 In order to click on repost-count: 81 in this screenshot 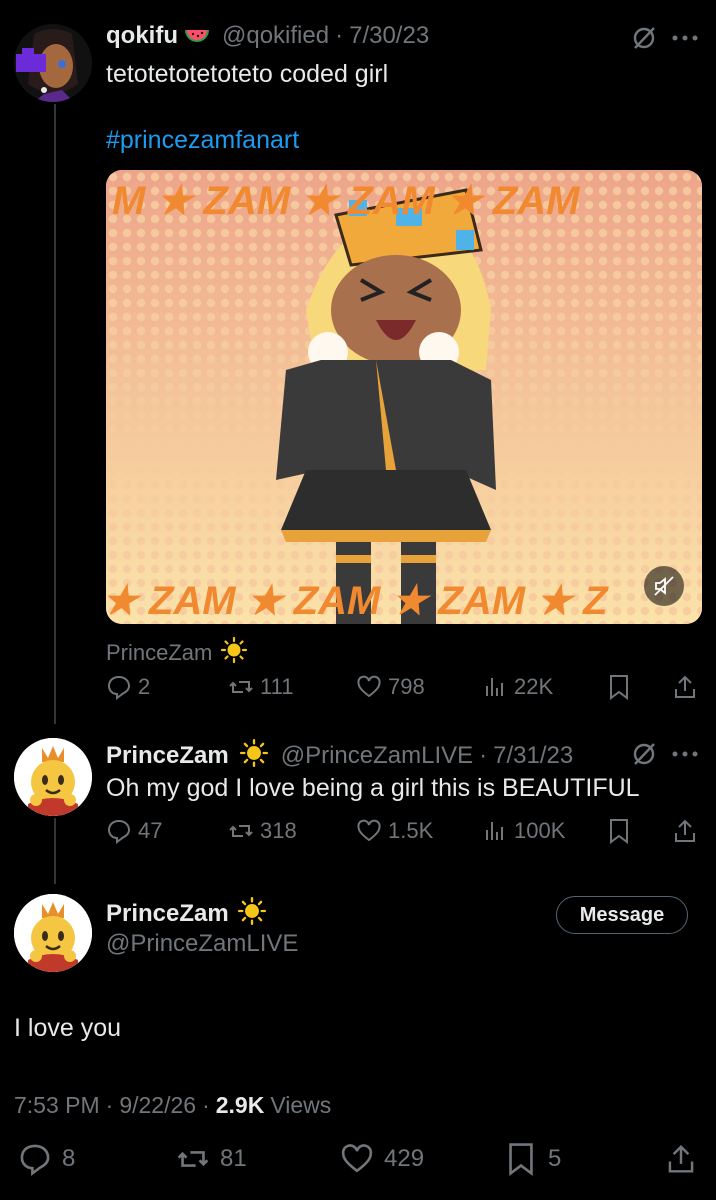, I will do `click(233, 1158)`.